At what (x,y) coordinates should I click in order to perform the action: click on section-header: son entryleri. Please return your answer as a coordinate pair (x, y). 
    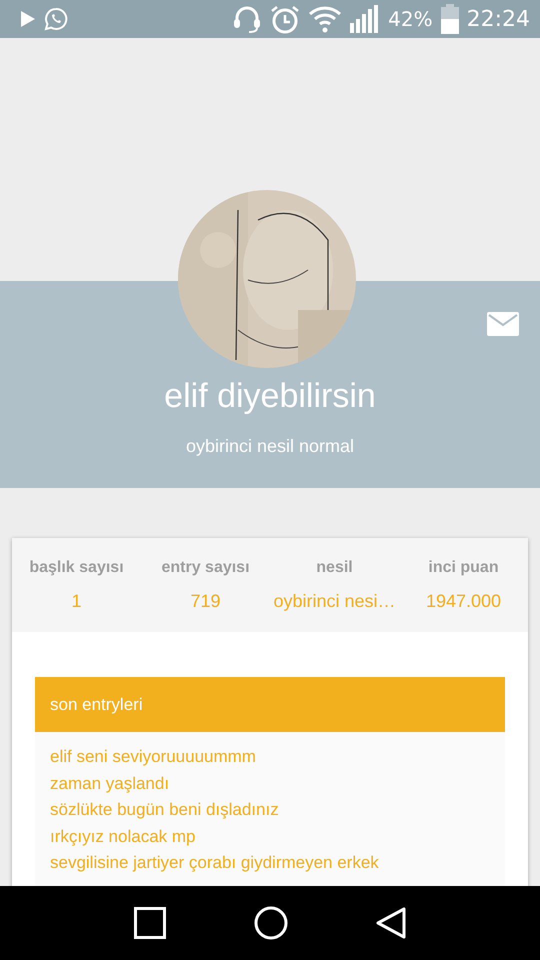
    Looking at the image, I should click on (270, 704).